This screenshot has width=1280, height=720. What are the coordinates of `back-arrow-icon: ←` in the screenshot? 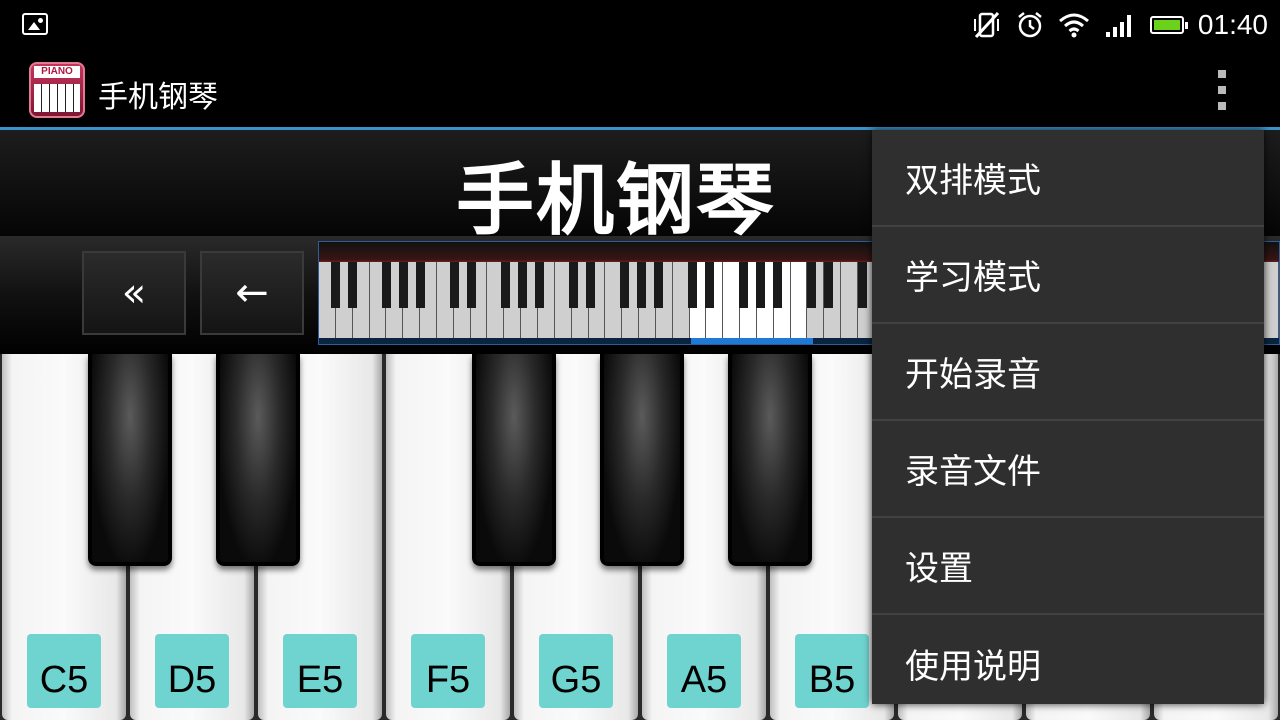 It's located at (252, 293).